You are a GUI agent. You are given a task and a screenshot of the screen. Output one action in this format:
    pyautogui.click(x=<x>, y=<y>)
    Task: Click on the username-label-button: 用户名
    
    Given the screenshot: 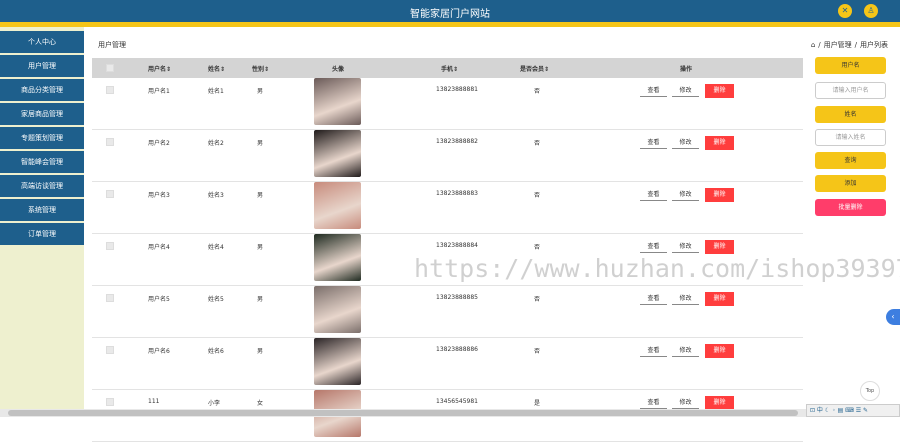 What is the action you would take?
    pyautogui.click(x=850, y=65)
    